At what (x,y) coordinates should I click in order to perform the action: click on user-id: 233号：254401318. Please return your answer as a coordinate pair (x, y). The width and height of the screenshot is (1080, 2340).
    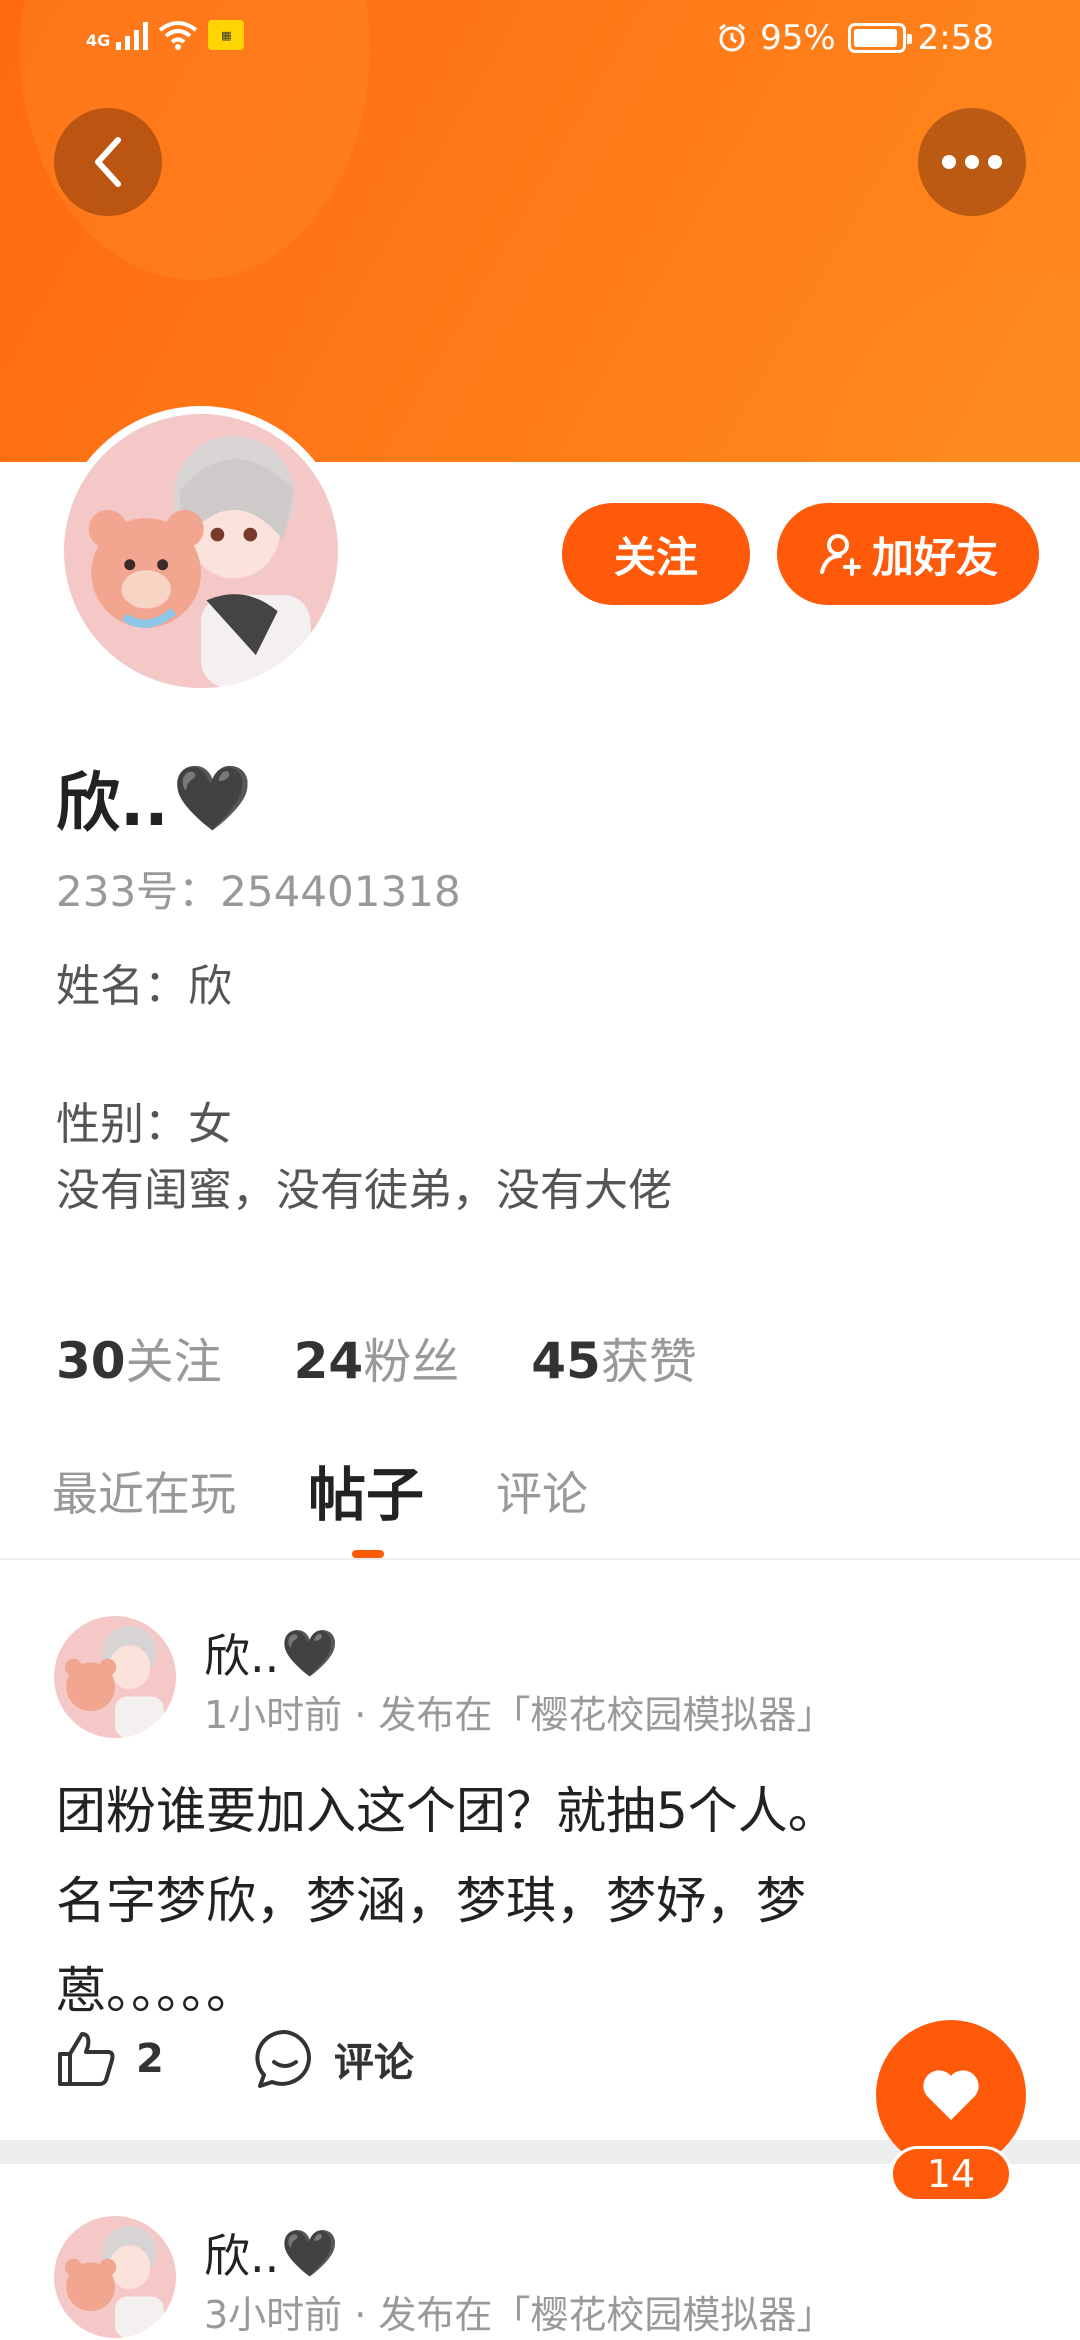
    Looking at the image, I should click on (258, 891).